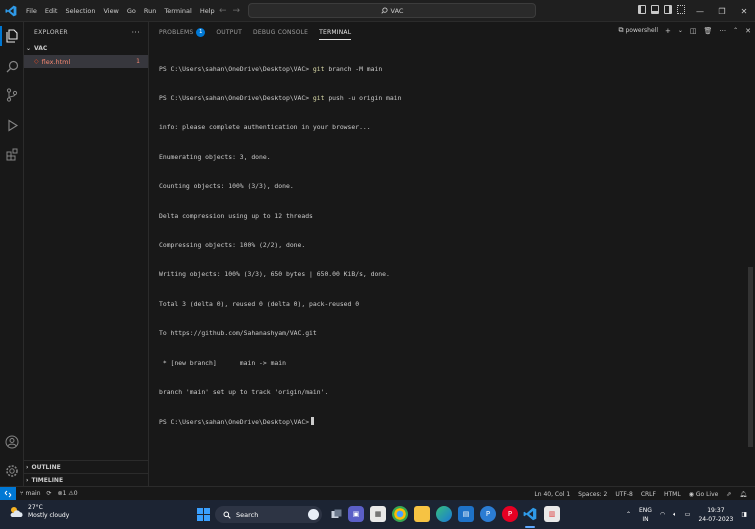  I want to click on toggle-primary-sidebar-icon, so click(642, 9).